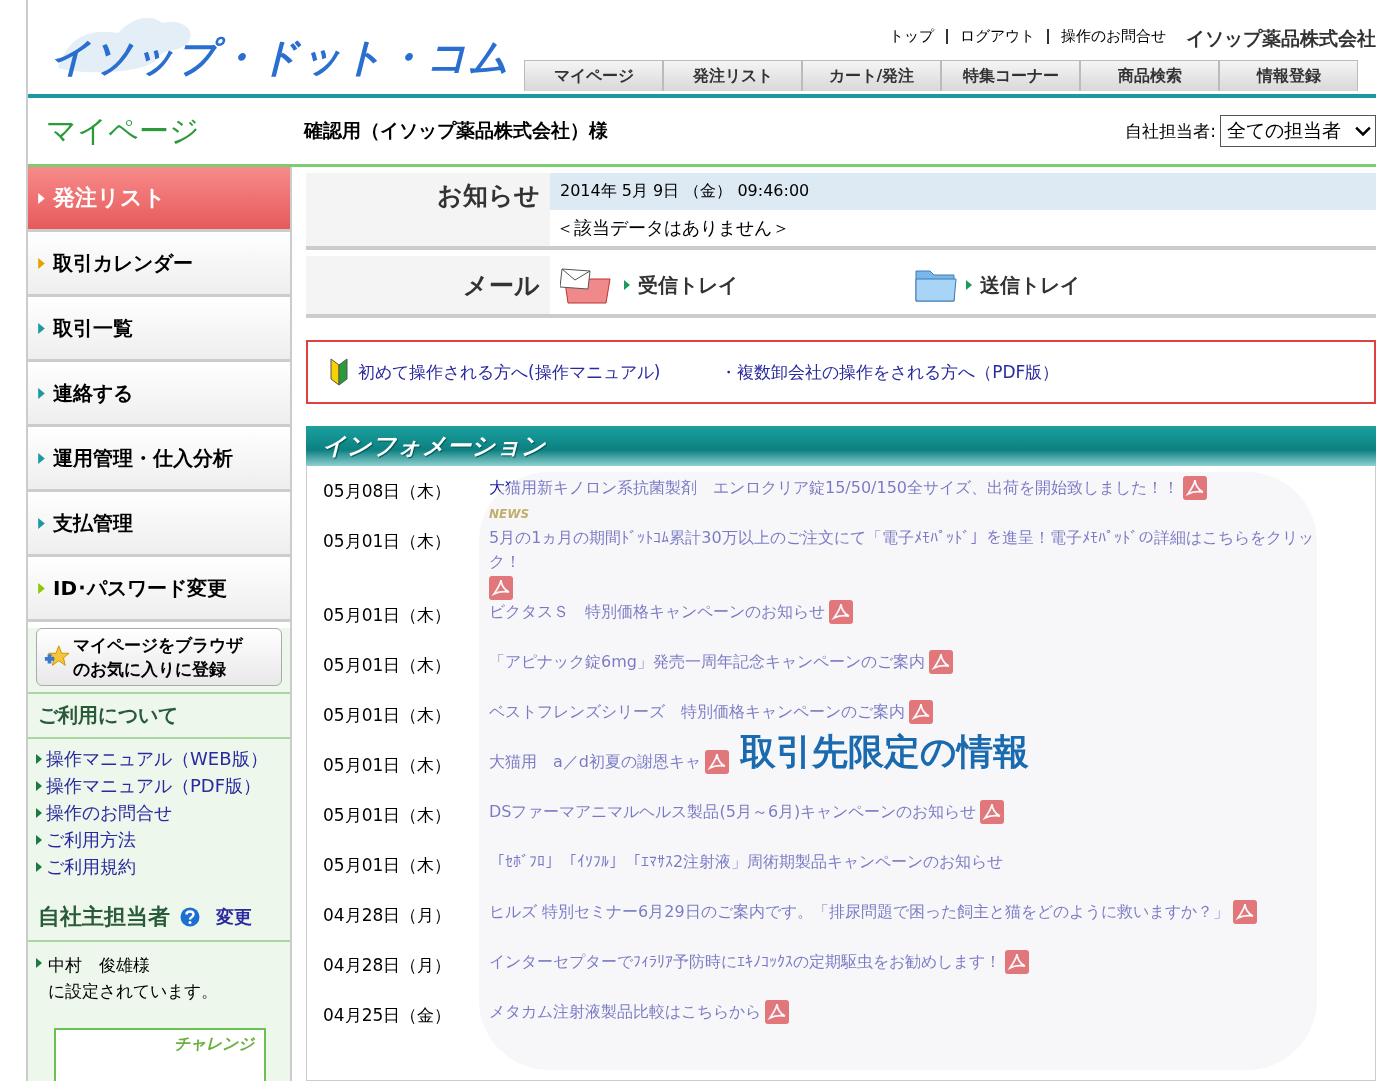  Describe the element at coordinates (697, 712) in the screenshot. I see `info-link: ベストフレンズシリーズ 特別価格キャンペーンのご案内` at that location.